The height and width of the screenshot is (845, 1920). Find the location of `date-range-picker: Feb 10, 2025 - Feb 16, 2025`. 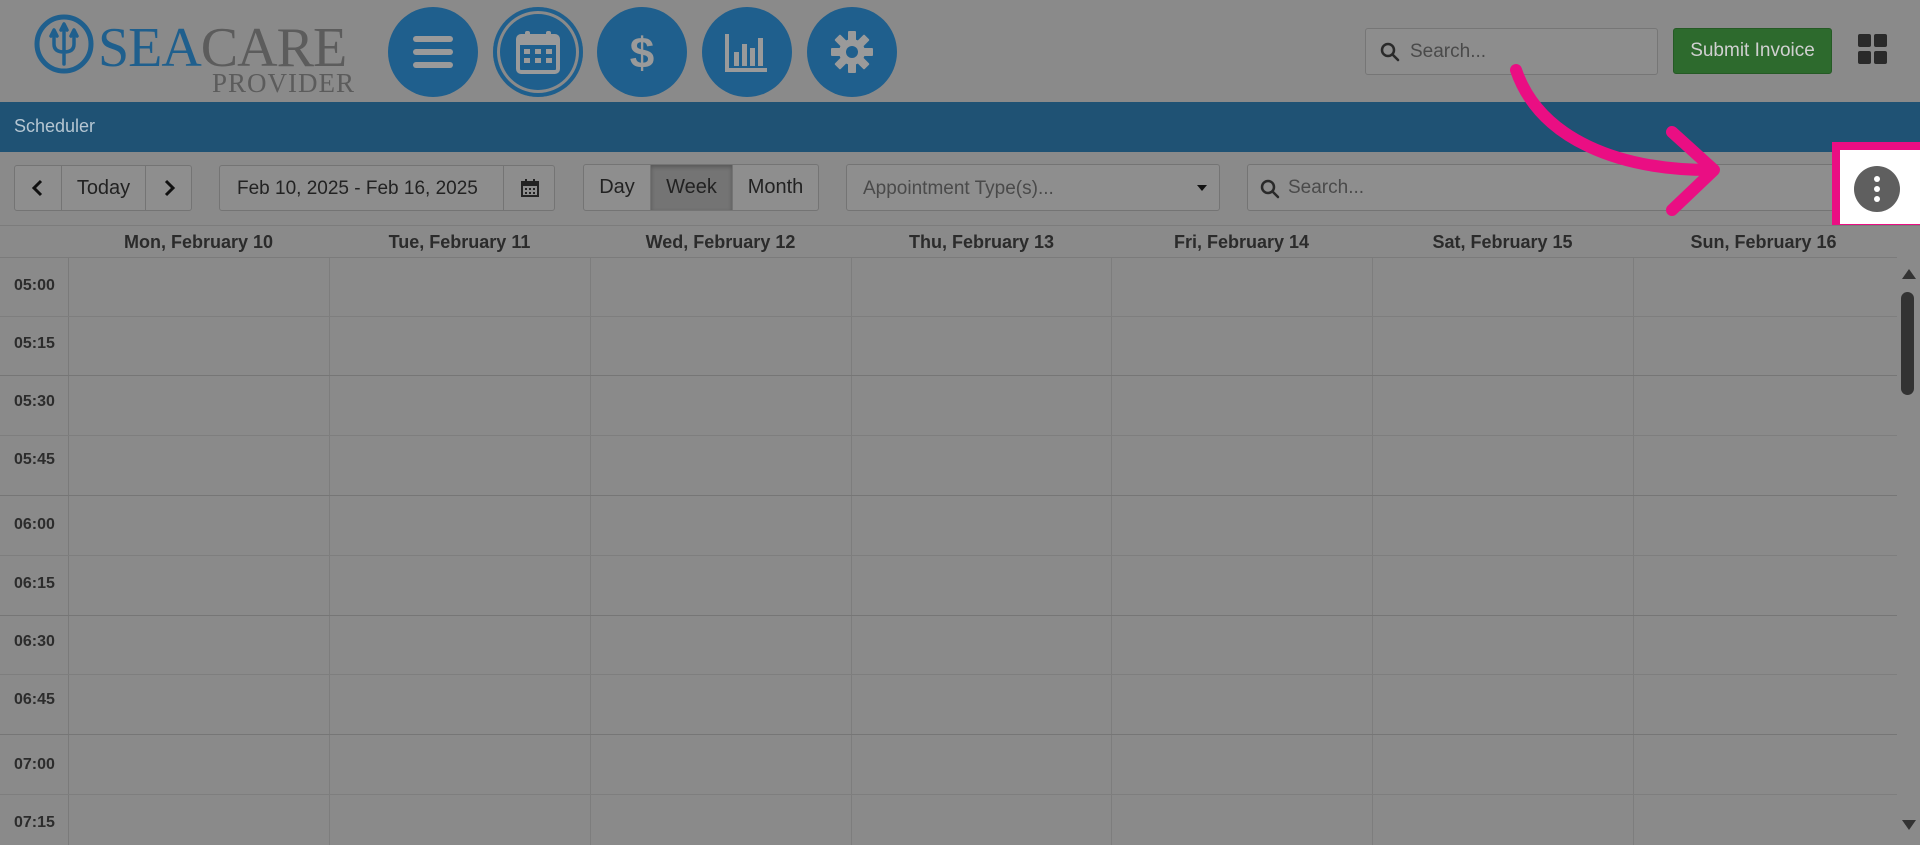

date-range-picker: Feb 10, 2025 - Feb 16, 2025 is located at coordinates (387, 188).